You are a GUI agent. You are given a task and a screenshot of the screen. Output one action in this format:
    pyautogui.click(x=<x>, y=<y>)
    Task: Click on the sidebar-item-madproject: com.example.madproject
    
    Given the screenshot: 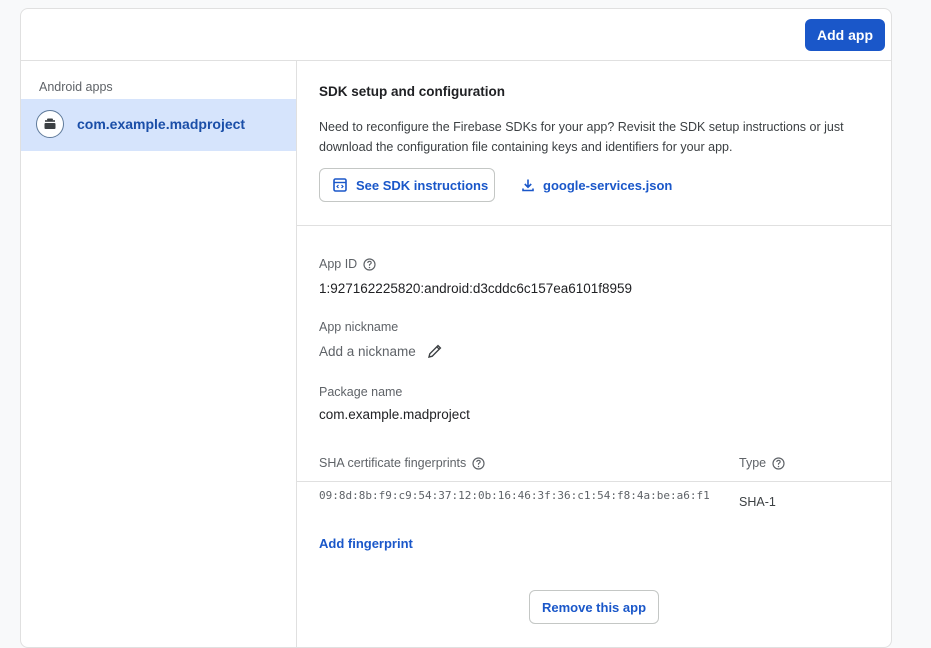 What is the action you would take?
    pyautogui.click(x=158, y=125)
    